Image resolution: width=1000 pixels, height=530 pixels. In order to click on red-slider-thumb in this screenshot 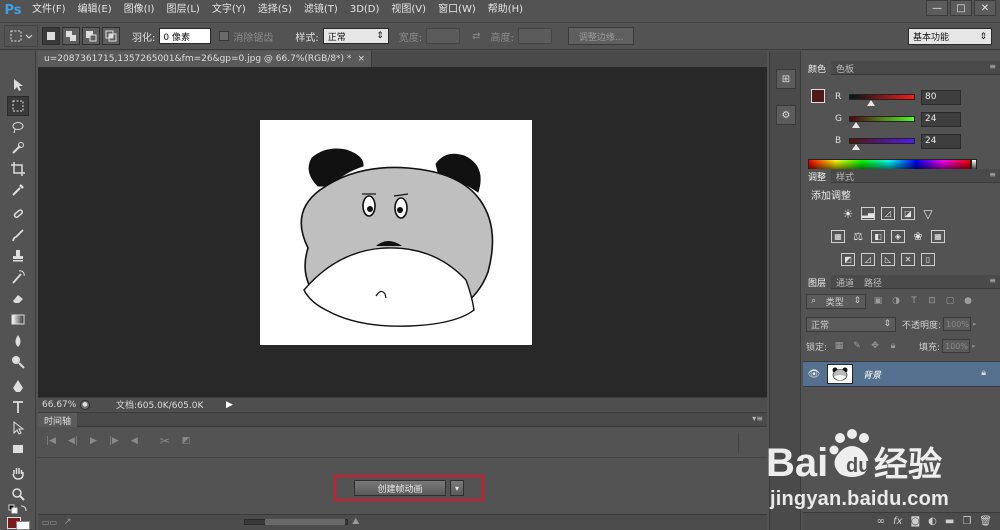, I will do `click(870, 103)`.